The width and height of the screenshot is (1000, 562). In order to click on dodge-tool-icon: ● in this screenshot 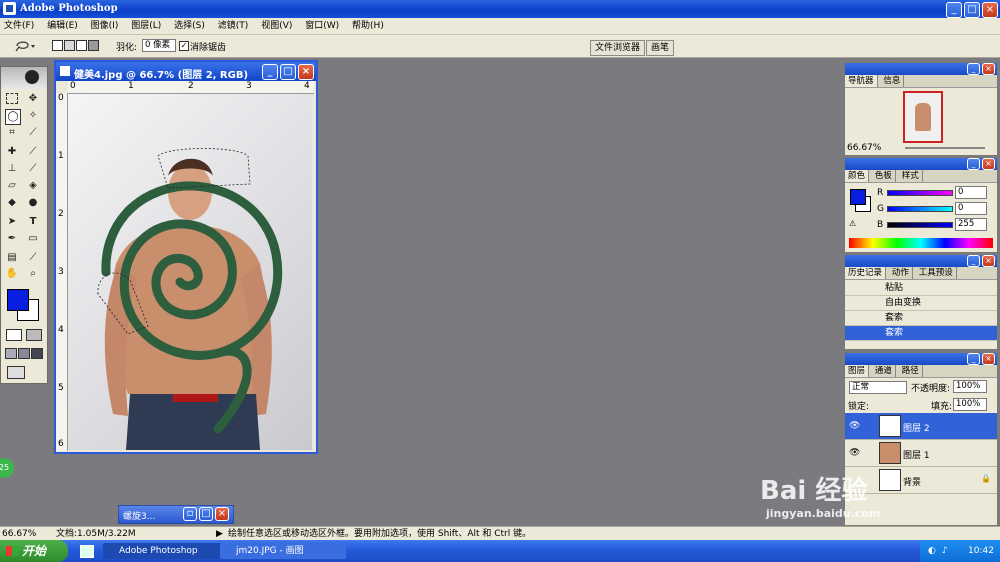, I will do `click(33, 203)`.